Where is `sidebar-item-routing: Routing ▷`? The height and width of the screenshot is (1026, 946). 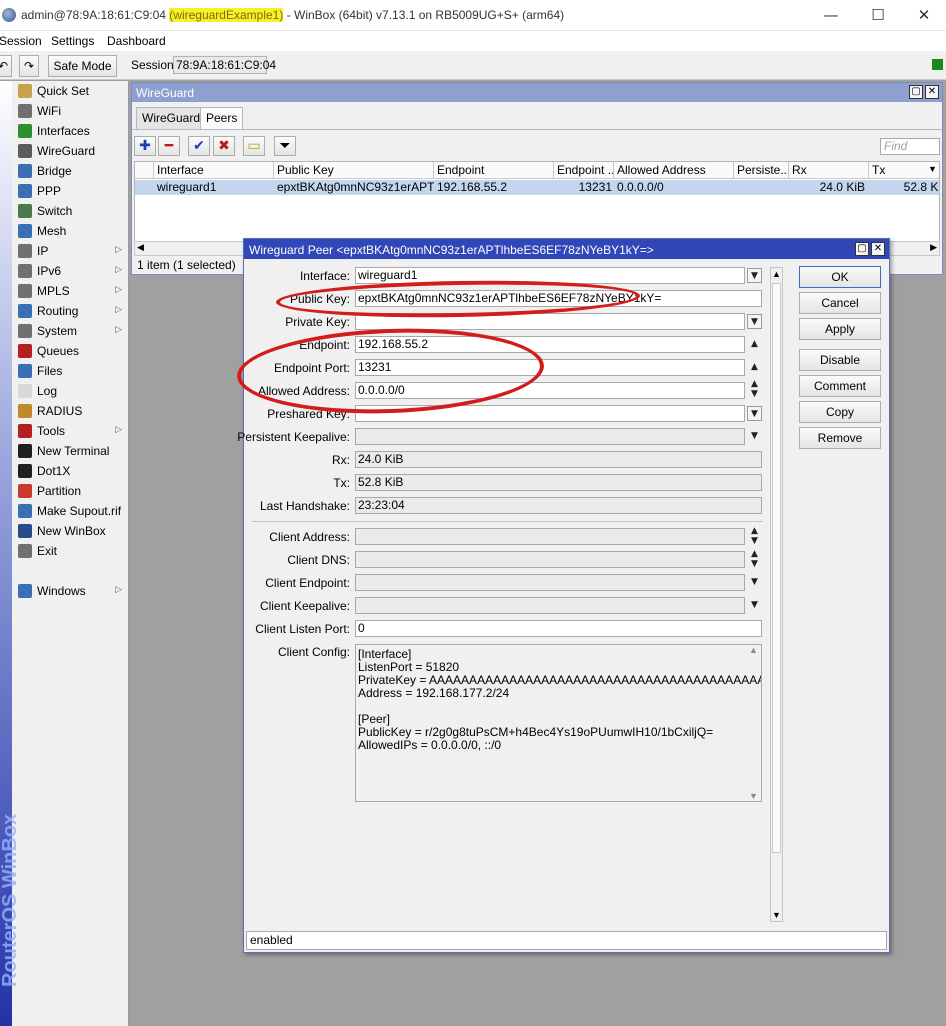
sidebar-item-routing: Routing ▷ is located at coordinates (71, 311).